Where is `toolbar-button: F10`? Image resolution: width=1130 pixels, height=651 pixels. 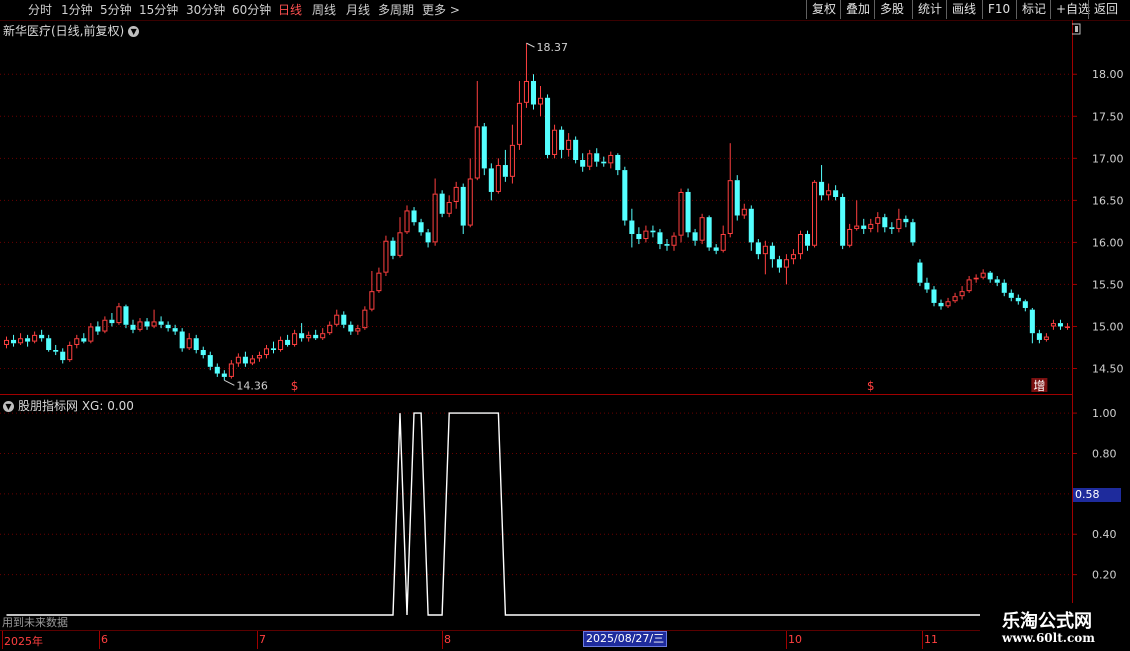
toolbar-button: F10 is located at coordinates (998, 9).